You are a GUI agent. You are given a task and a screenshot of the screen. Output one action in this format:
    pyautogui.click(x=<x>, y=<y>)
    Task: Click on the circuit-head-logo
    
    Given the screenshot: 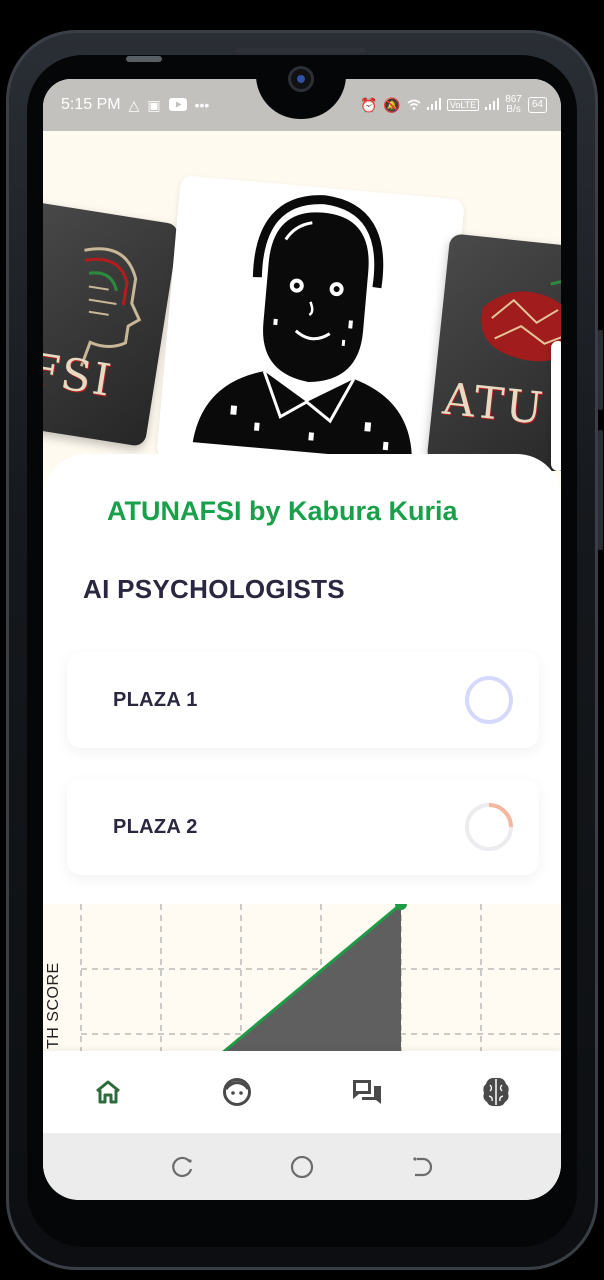 What is the action you would take?
    pyautogui.click(x=110, y=307)
    